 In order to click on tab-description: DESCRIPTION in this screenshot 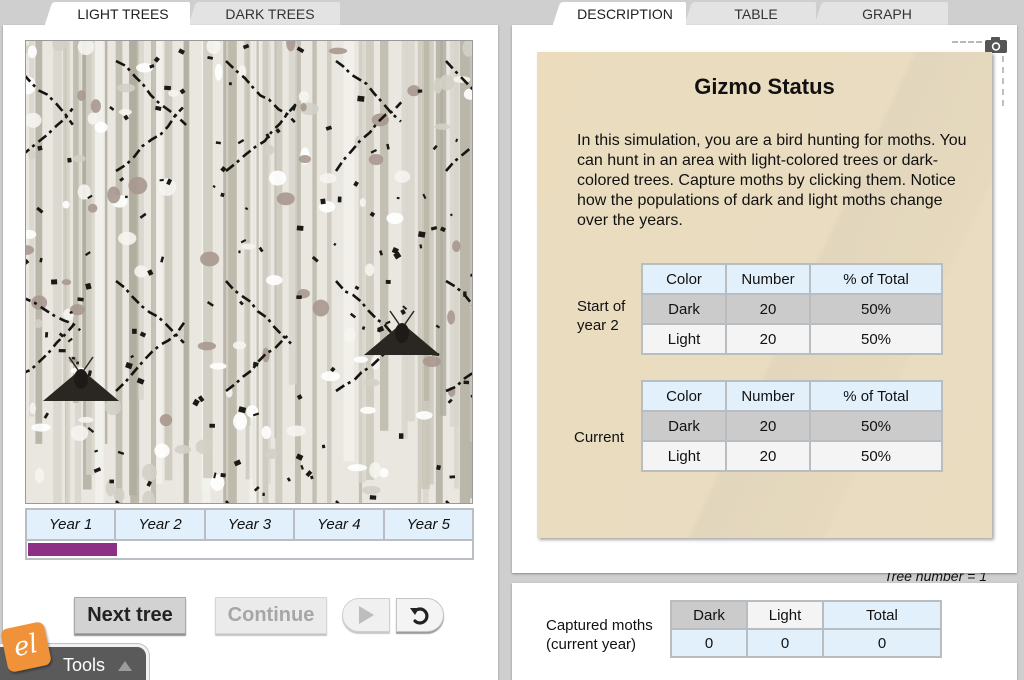, I will do `click(625, 15)`.